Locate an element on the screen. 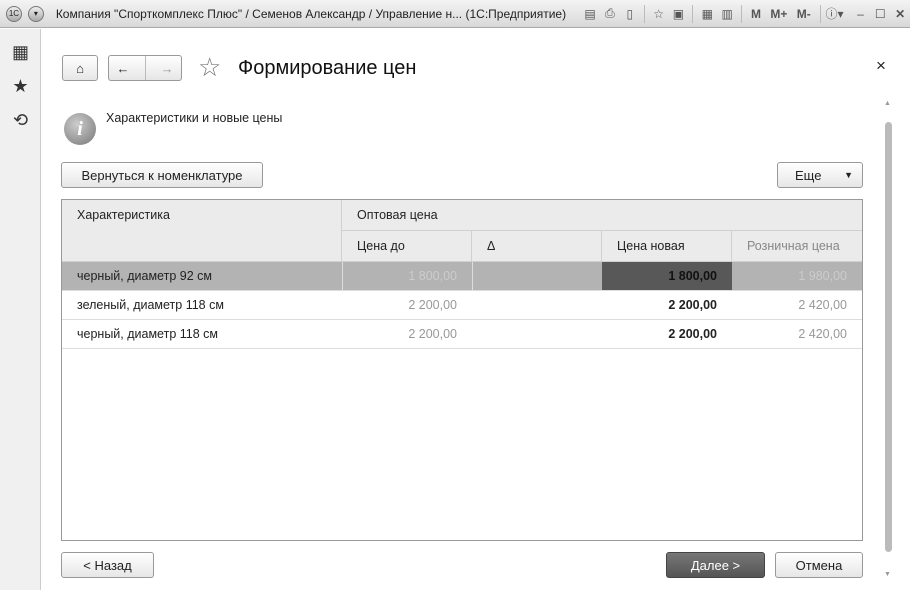 The image size is (910, 590). nav-buttons: ← → is located at coordinates (145, 68).